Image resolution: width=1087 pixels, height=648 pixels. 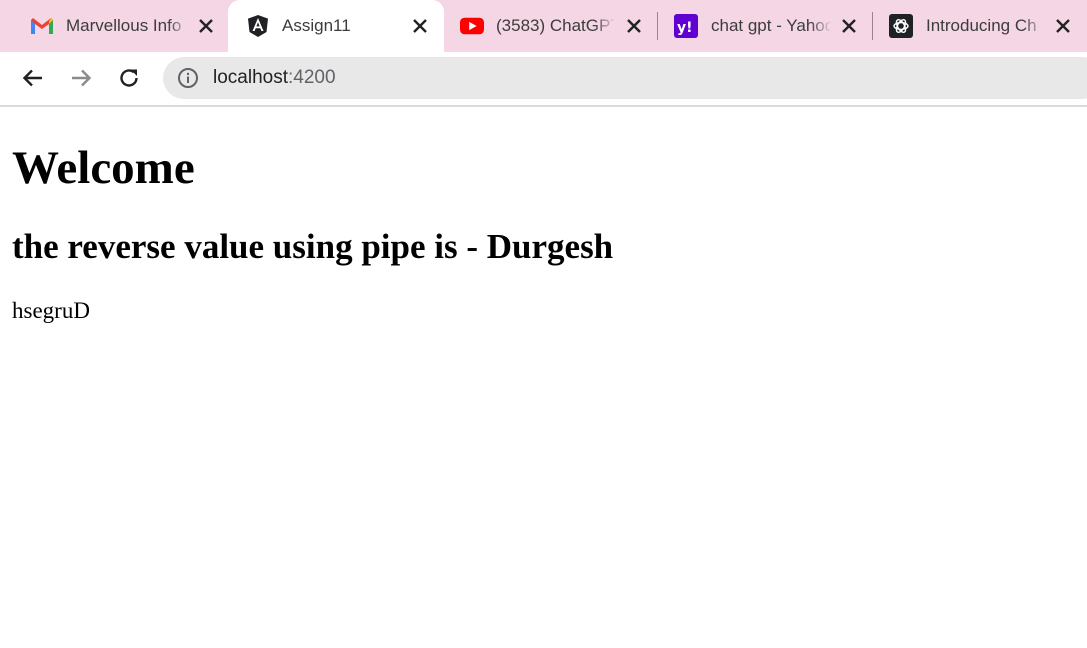 I want to click on url-host: localhost, so click(x=250, y=77).